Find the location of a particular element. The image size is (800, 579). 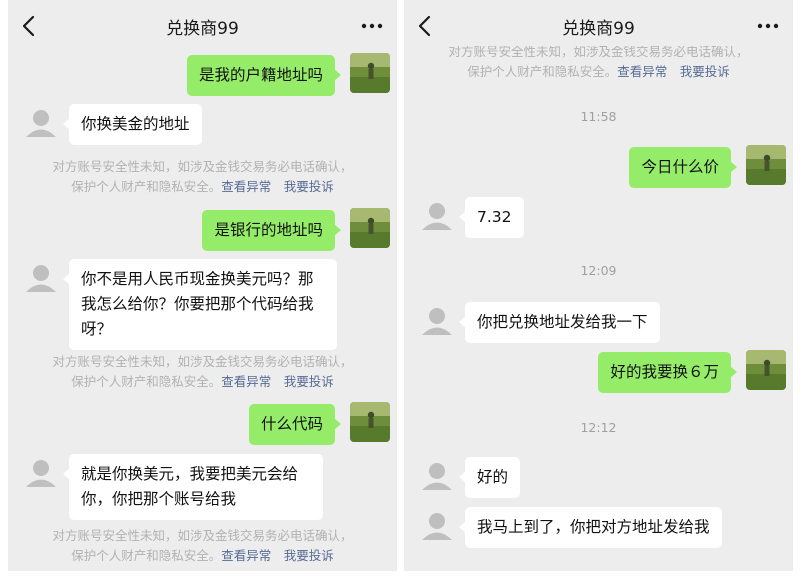

message-text-line: 就是你换美元，我要把美元会给 is located at coordinates (190, 474).